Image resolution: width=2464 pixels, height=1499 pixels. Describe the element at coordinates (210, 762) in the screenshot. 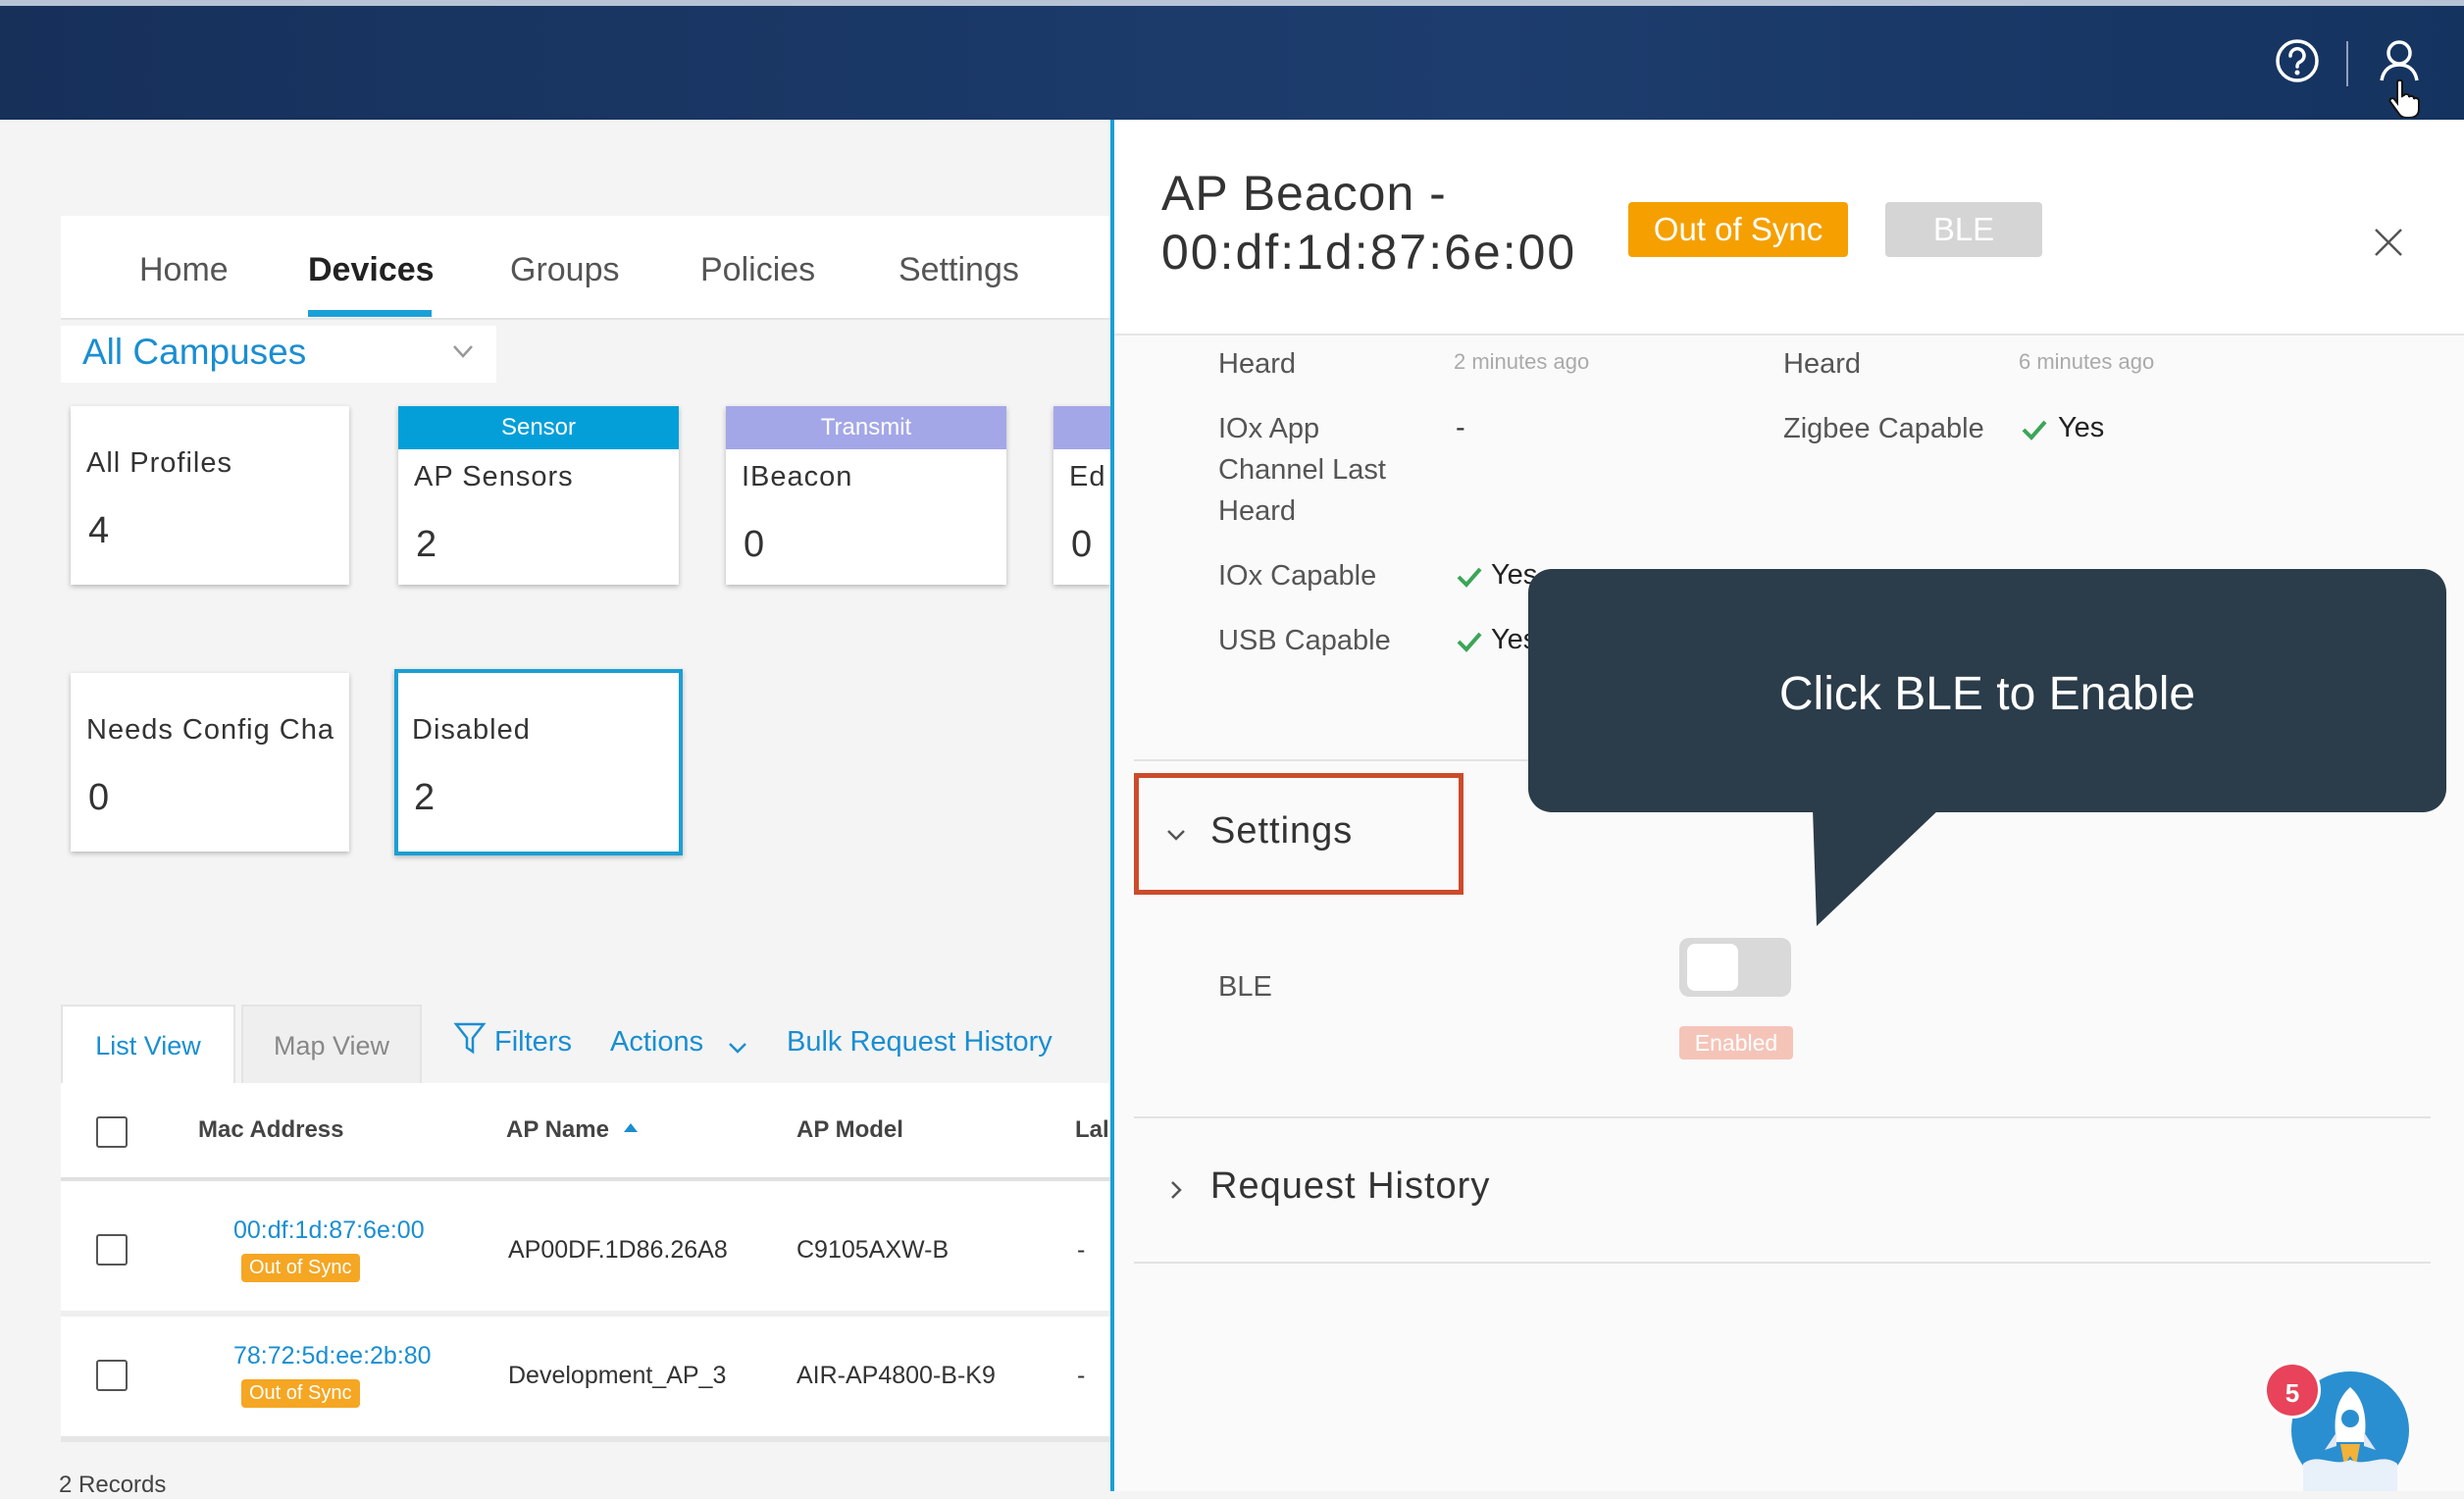

I see `profile-card-needs-config: Needs Config Cha 0` at that location.